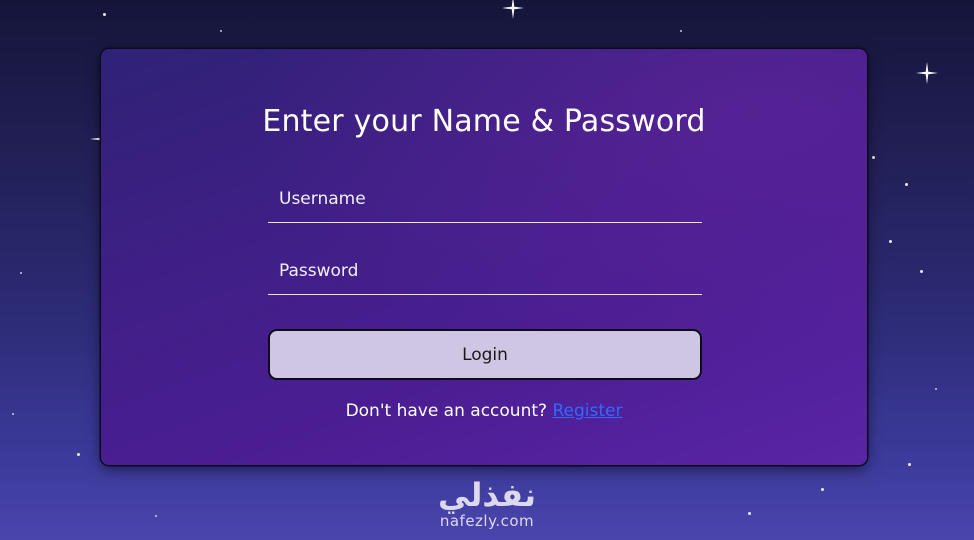 This screenshot has width=974, height=540. What do you see at coordinates (485, 354) in the screenshot?
I see `login-button: Login` at bounding box center [485, 354].